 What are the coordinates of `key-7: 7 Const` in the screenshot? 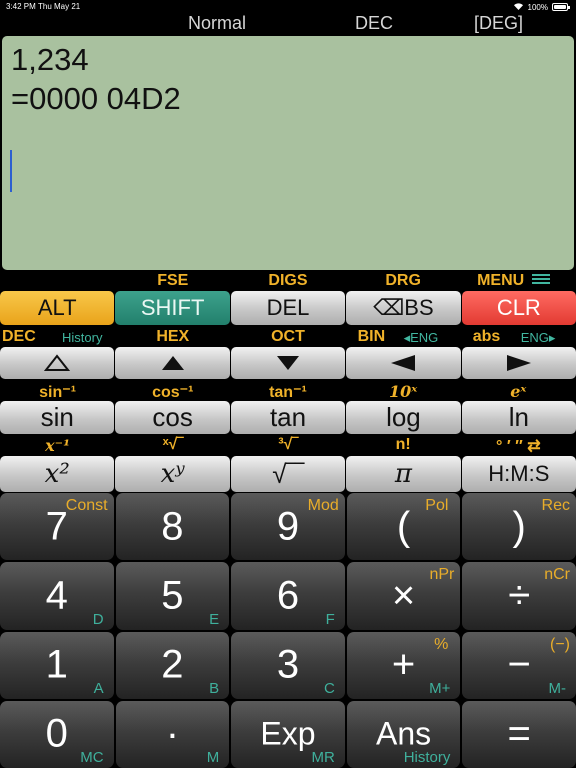 It's located at (57, 527).